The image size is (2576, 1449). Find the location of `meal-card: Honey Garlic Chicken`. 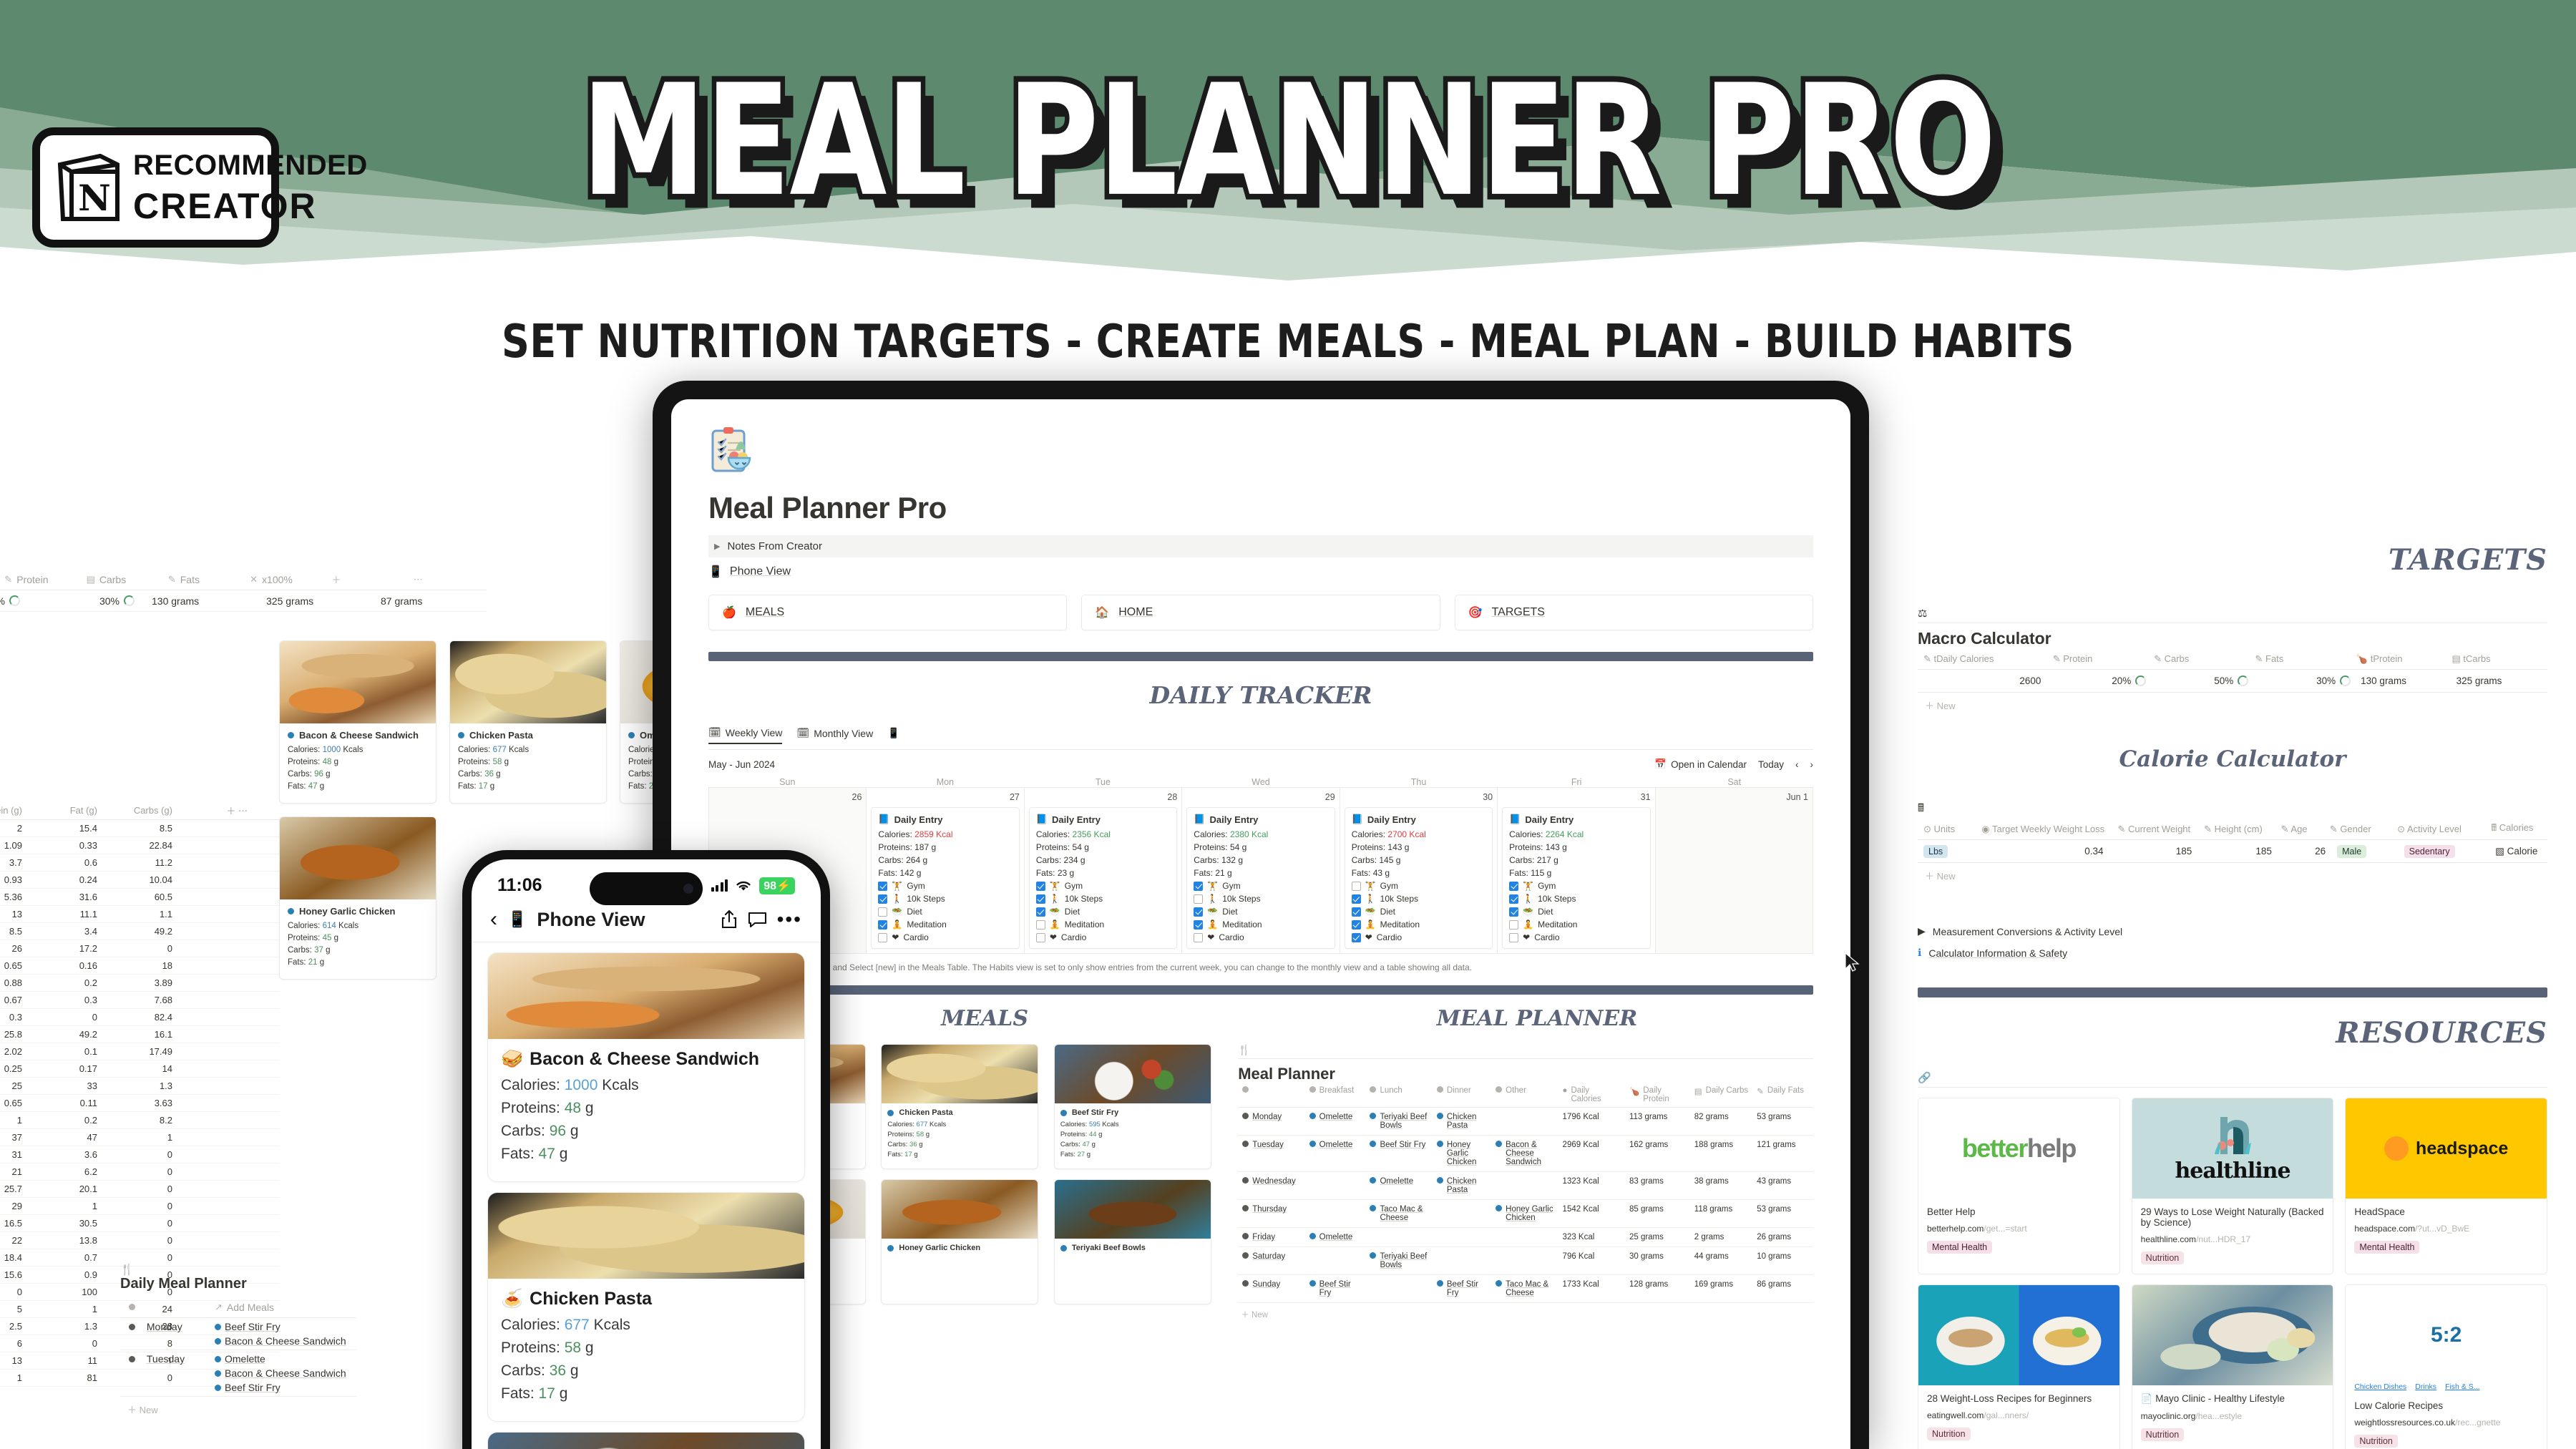

meal-card: Honey Garlic Chicken is located at coordinates (960, 1241).